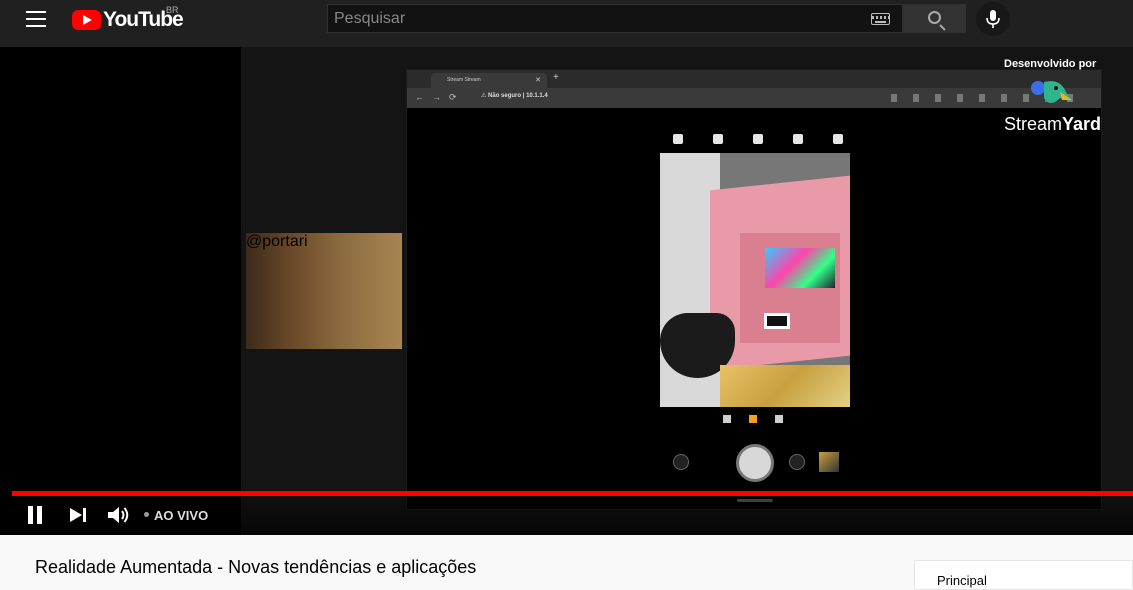  I want to click on search-icon, so click(934, 17).